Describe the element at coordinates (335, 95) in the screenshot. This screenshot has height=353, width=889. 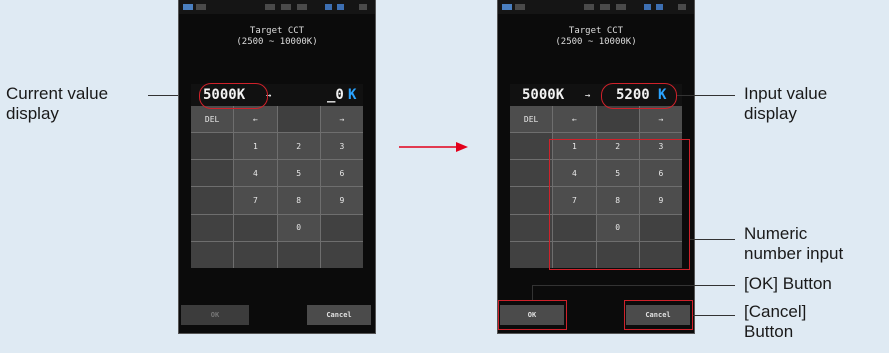
I see `input-value: _0` at that location.